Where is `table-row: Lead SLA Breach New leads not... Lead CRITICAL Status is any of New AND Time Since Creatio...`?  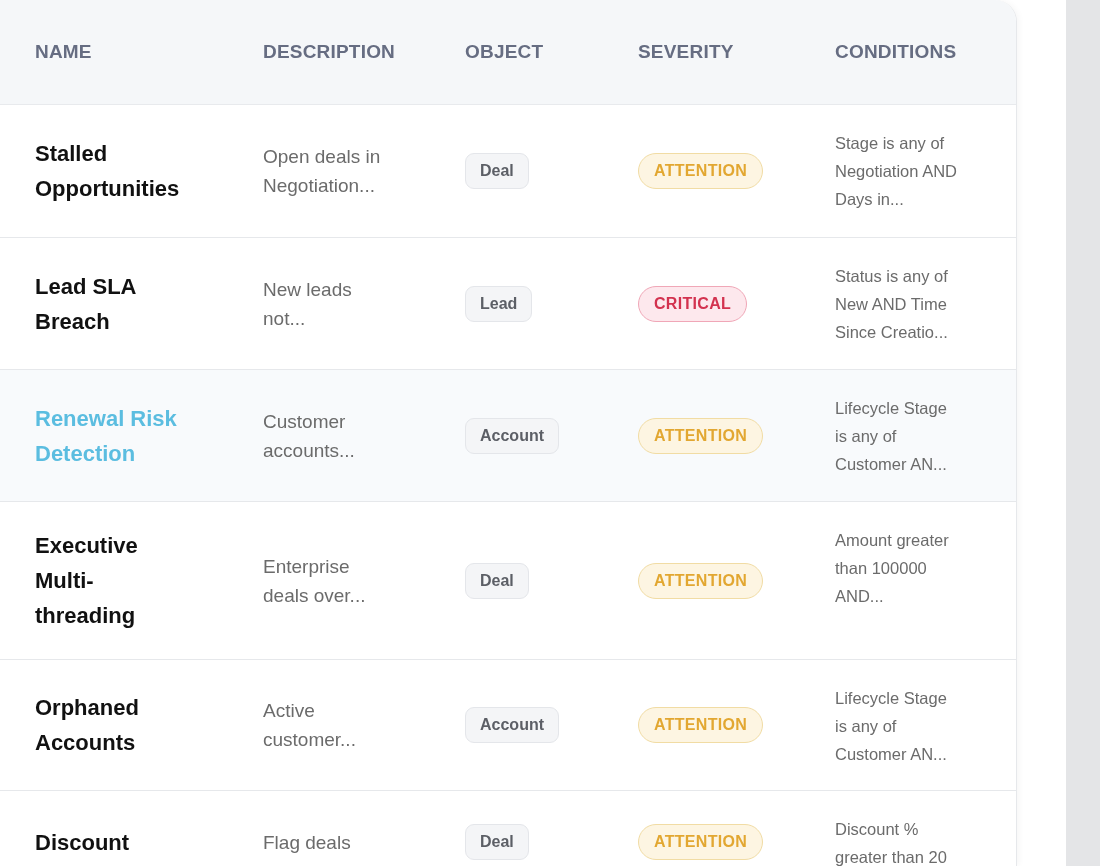 table-row: Lead SLA Breach New leads not... Lead CRITICAL Status is any of New AND Time Since Creatio... is located at coordinates (508, 304).